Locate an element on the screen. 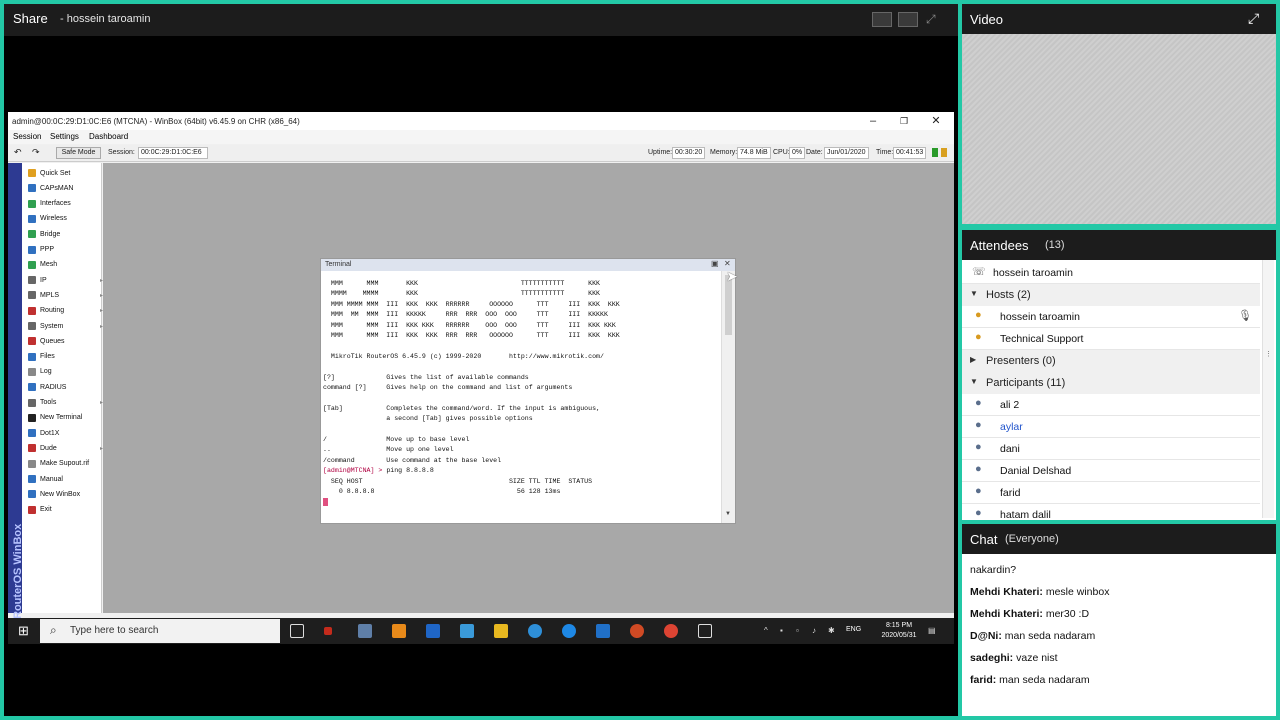 This screenshot has width=1280, height=720. sidebar-item-wireless: Wireless is located at coordinates (47, 219).